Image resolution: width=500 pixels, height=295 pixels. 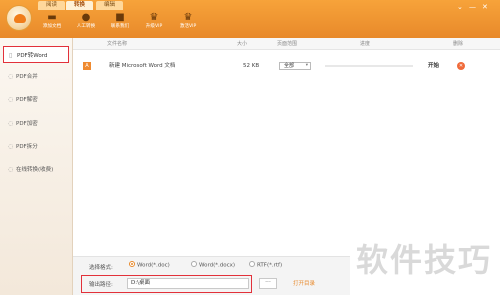 What do you see at coordinates (149, 265) in the screenshot?
I see `radio-doc: Word(*.doc)` at bounding box center [149, 265].